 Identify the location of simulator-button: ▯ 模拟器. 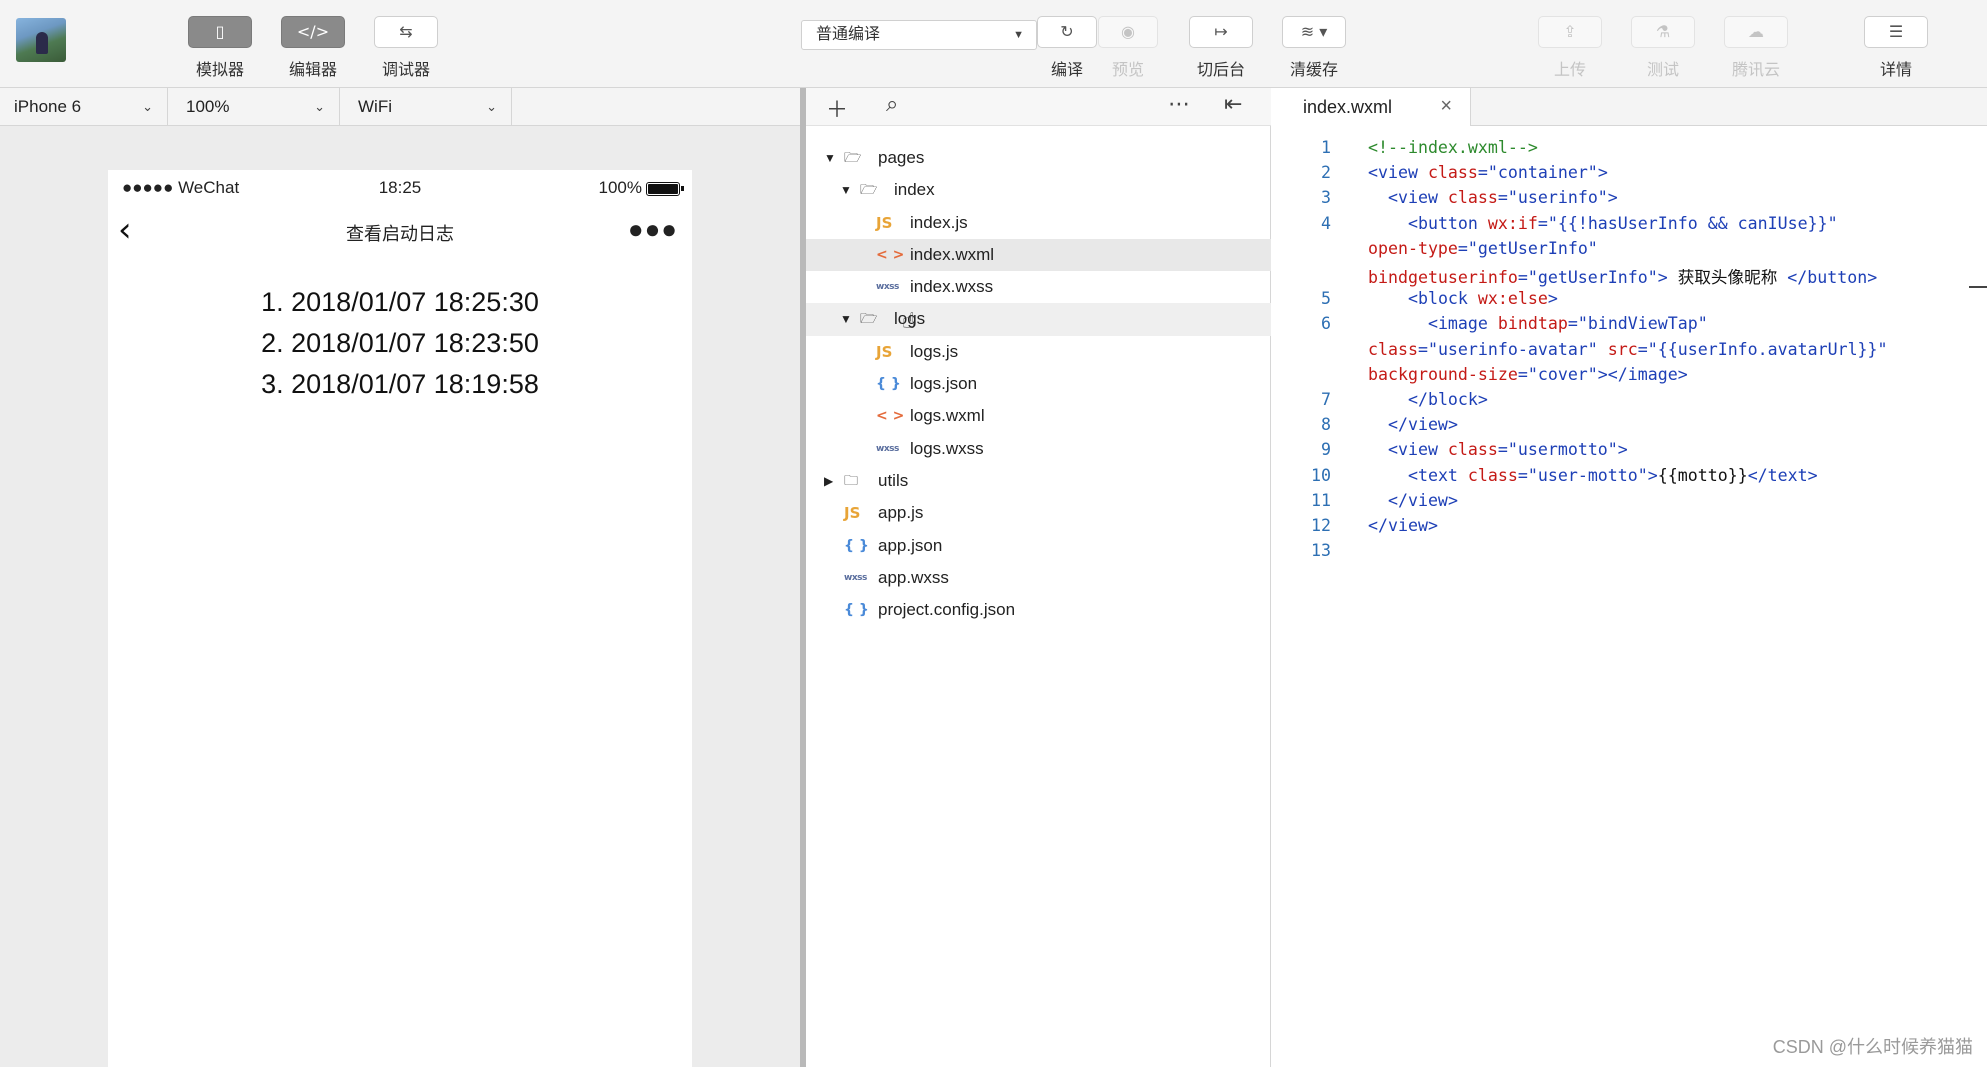
(220, 47).